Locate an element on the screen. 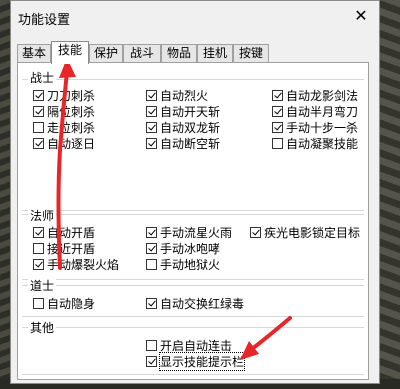 The image size is (400, 389). checkbox-warrior-10: 自动半月弯刀 is located at coordinates (315, 111).